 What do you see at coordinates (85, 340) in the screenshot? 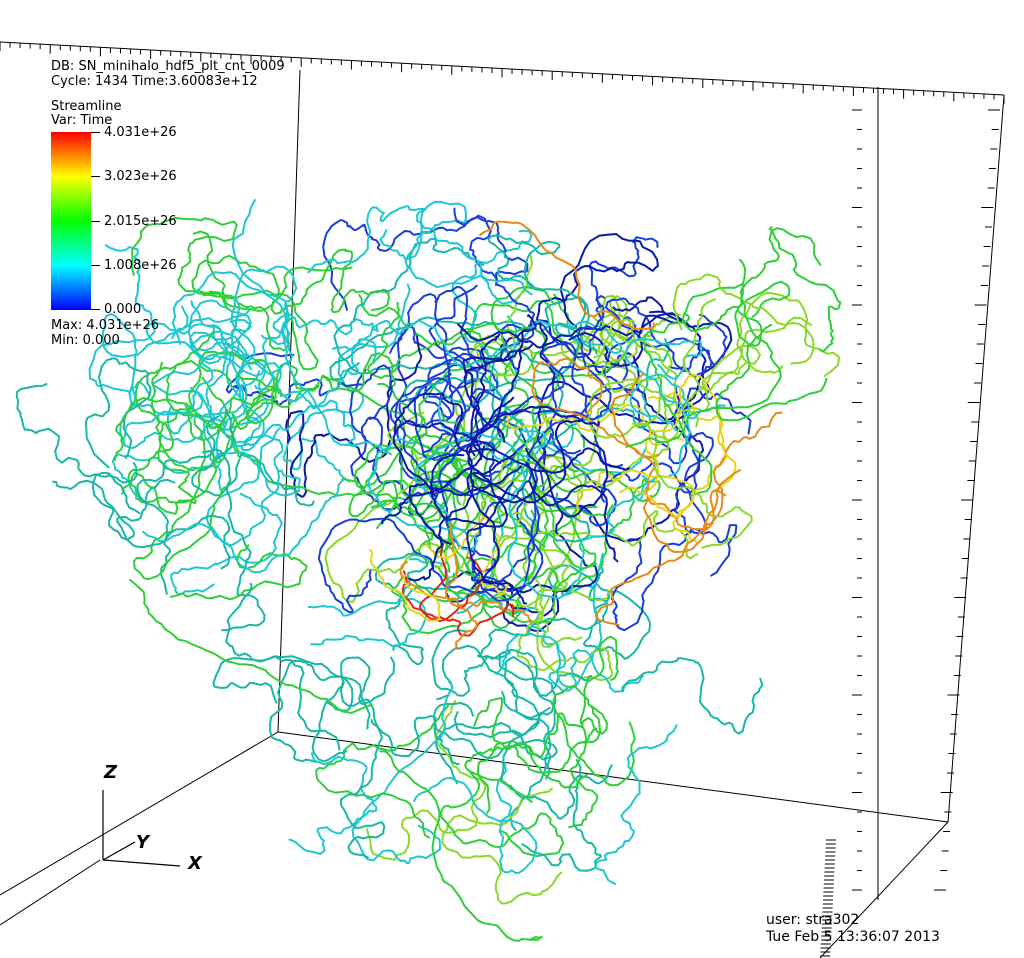
I see `min-value: Min: 0.000` at bounding box center [85, 340].